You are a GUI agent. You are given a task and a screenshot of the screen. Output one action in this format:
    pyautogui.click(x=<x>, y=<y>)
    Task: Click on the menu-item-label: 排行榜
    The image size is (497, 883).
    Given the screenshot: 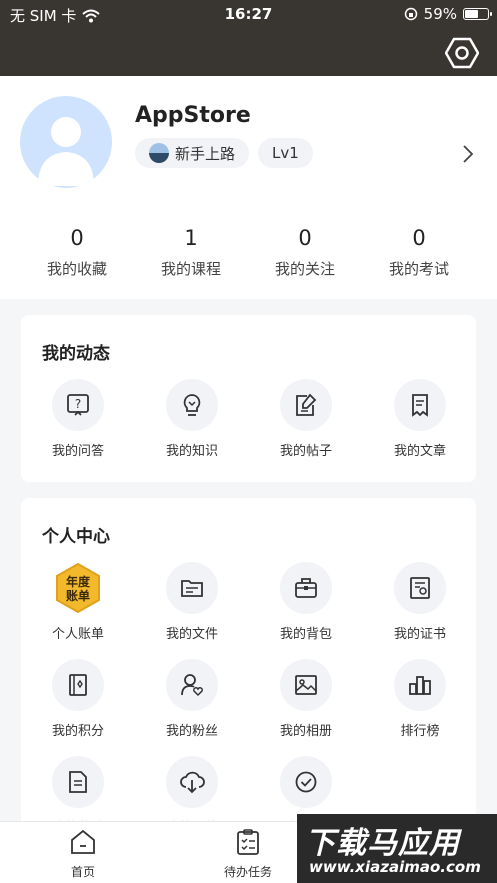 What is the action you would take?
    pyautogui.click(x=420, y=731)
    